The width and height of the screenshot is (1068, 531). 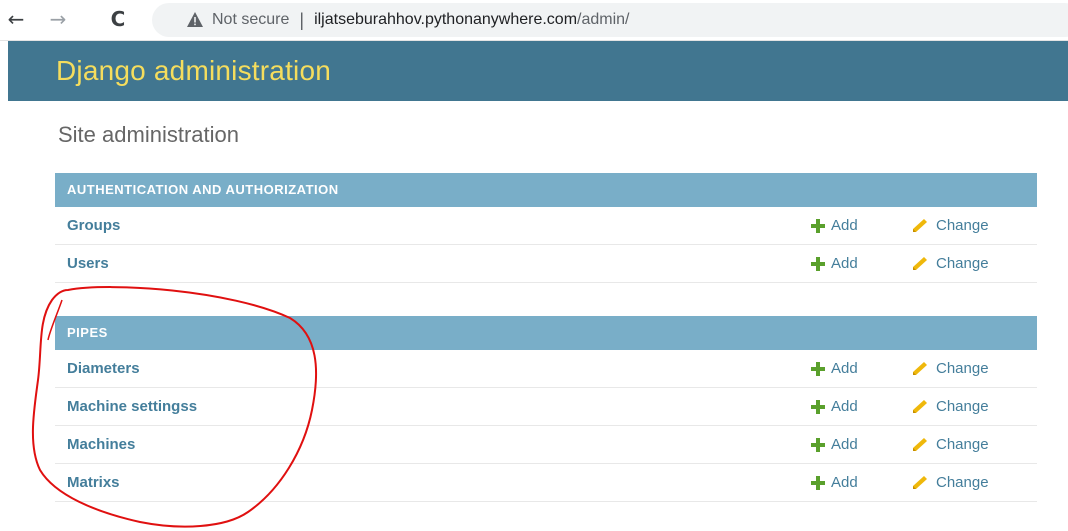 What do you see at coordinates (58, 19) in the screenshot?
I see `forward-arrow-icon: →` at bounding box center [58, 19].